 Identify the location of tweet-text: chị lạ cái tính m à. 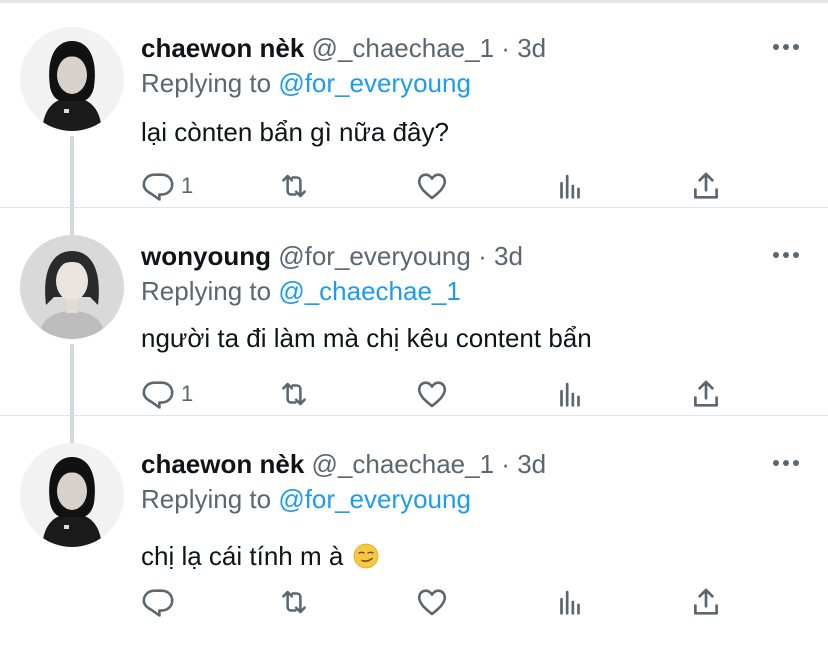
(260, 556).